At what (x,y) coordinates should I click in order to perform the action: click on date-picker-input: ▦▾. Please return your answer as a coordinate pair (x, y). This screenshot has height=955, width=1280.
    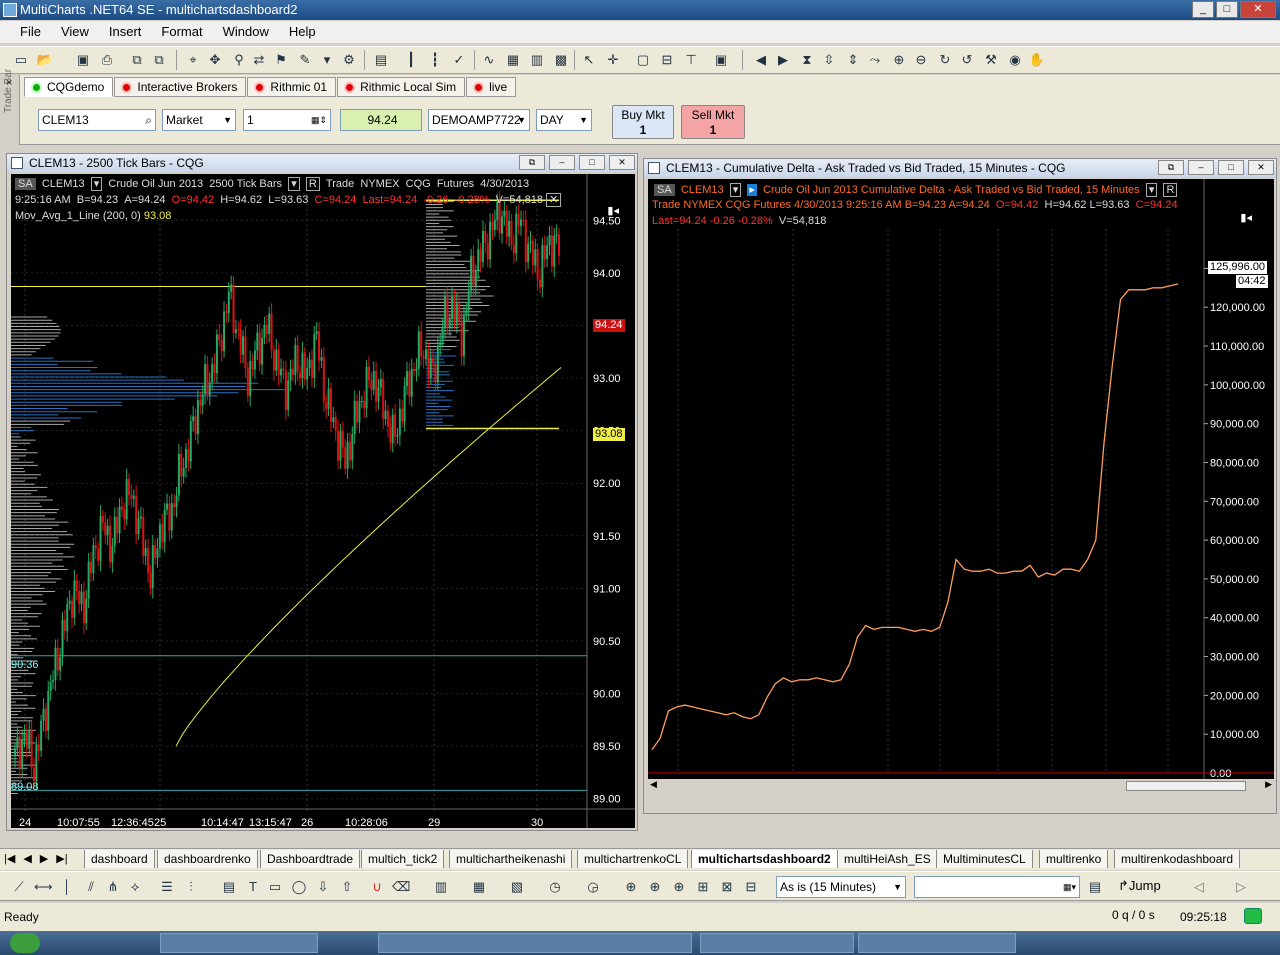
    Looking at the image, I should click on (997, 887).